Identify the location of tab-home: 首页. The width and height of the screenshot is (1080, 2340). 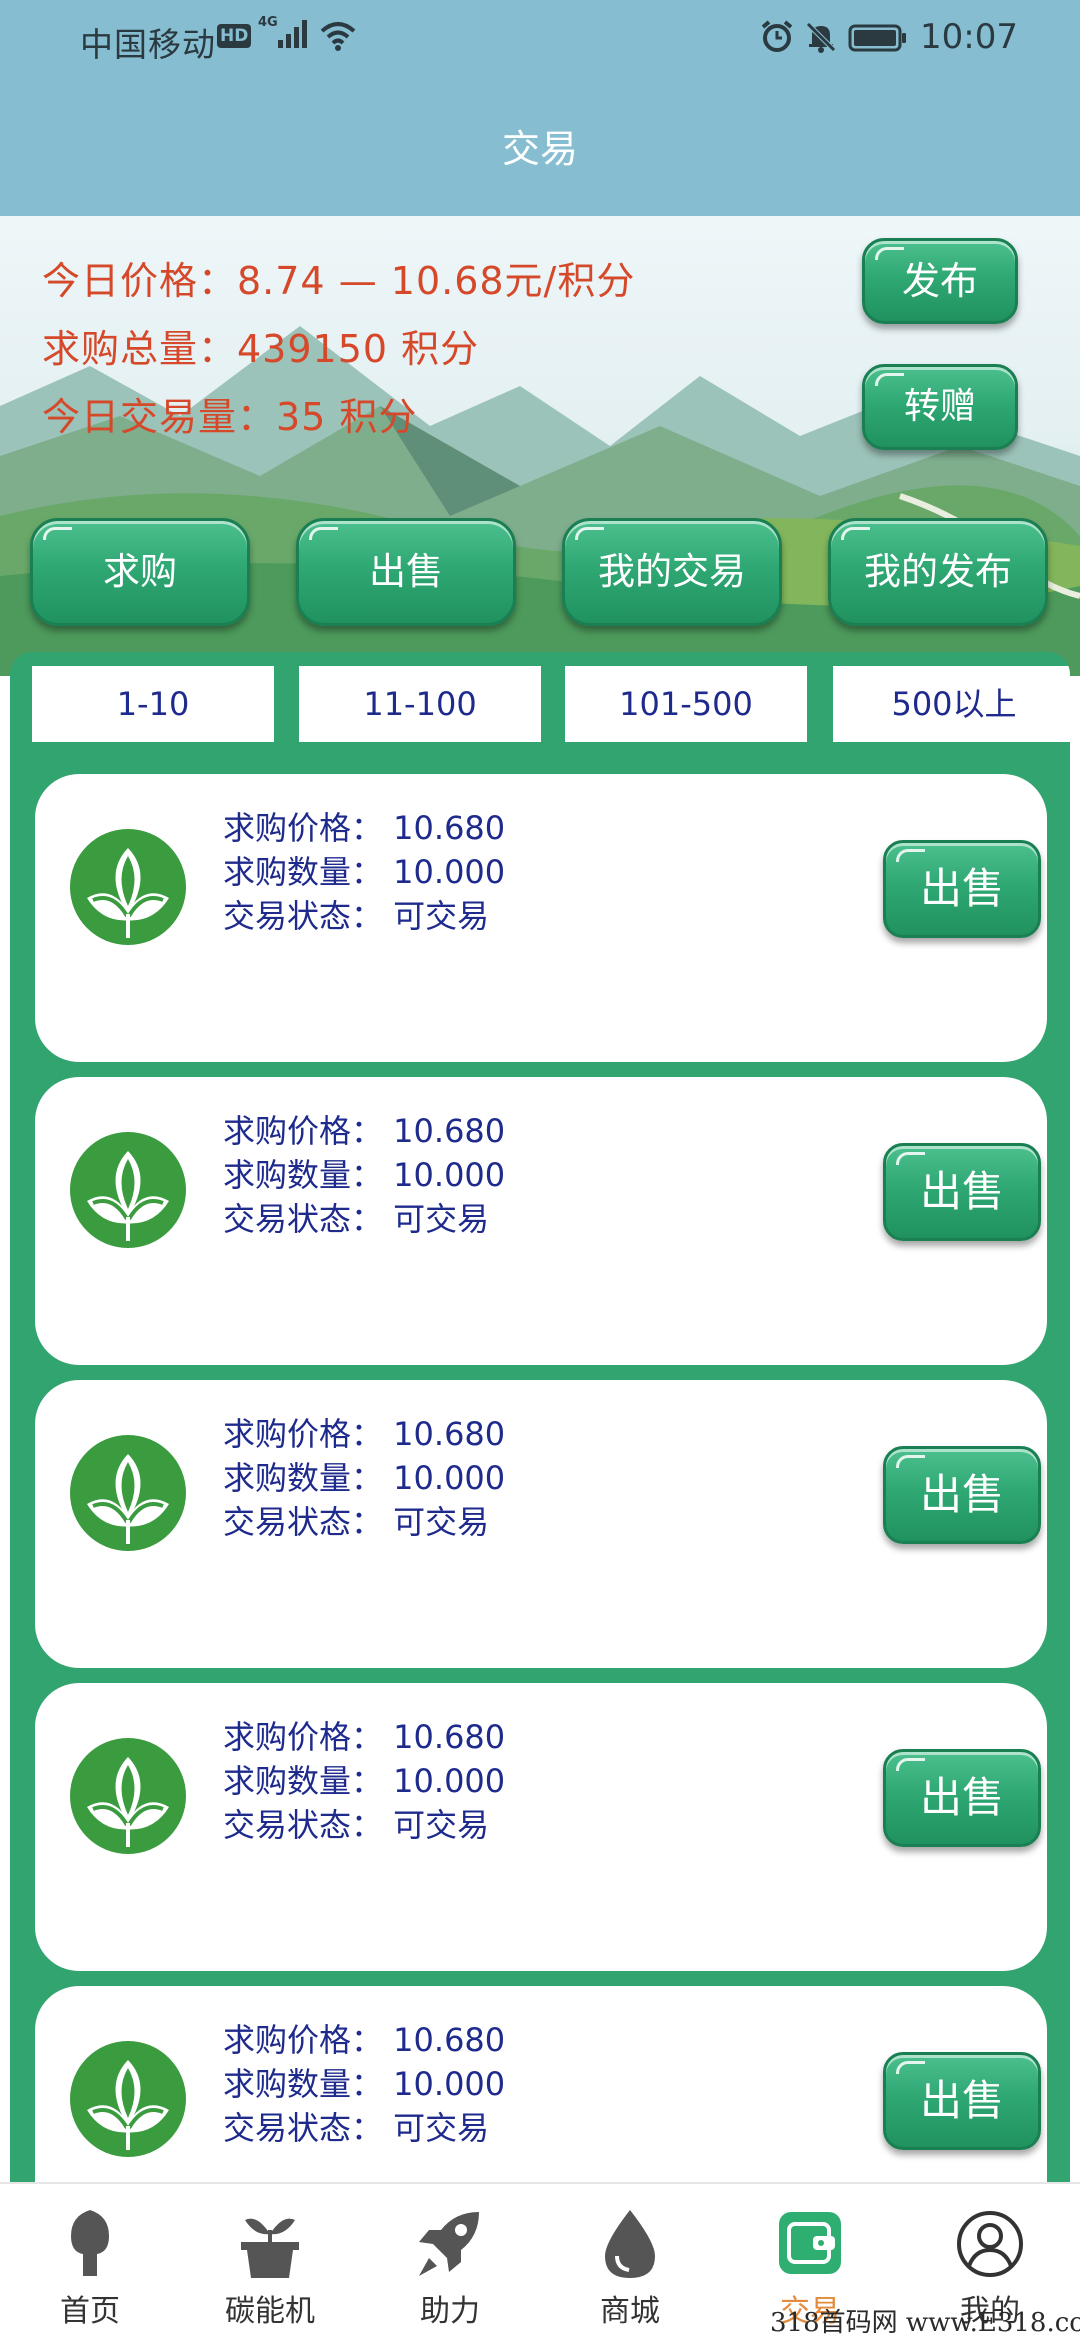
(90, 2262).